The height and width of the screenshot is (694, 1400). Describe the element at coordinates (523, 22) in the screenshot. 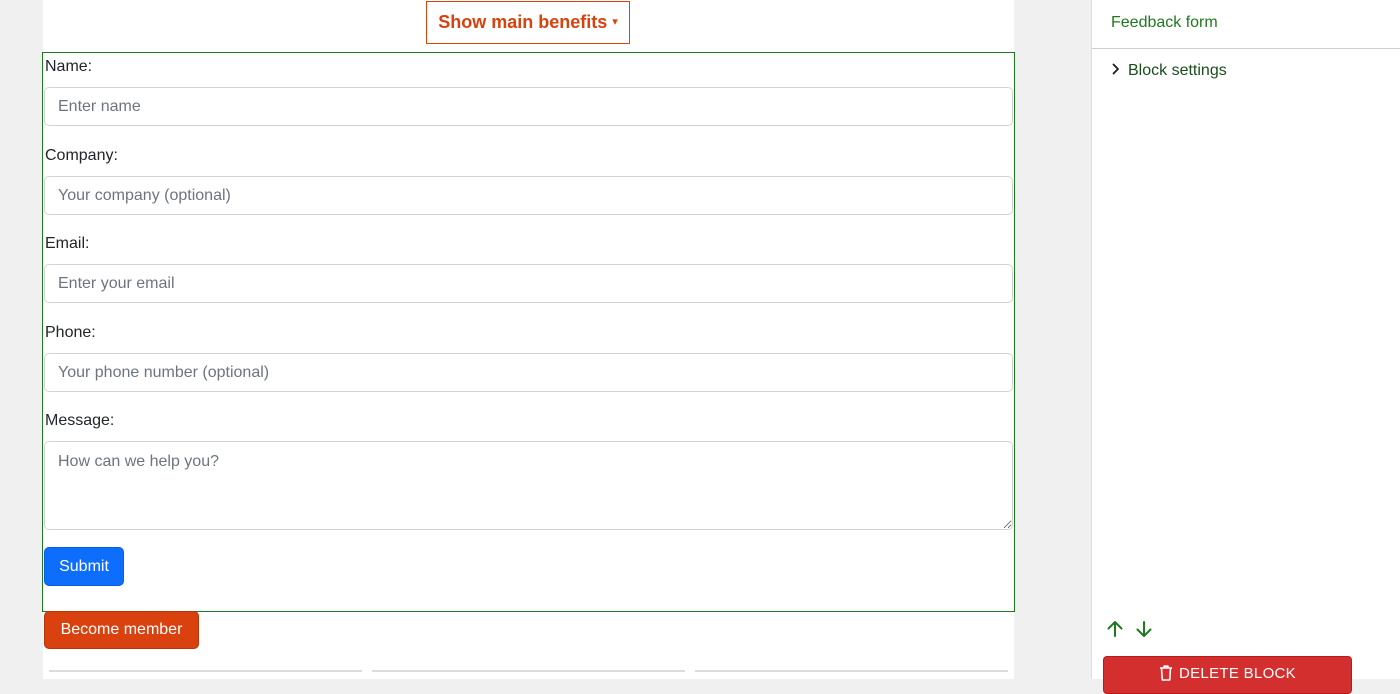

I see `benefits-label: Show main benefits` at that location.